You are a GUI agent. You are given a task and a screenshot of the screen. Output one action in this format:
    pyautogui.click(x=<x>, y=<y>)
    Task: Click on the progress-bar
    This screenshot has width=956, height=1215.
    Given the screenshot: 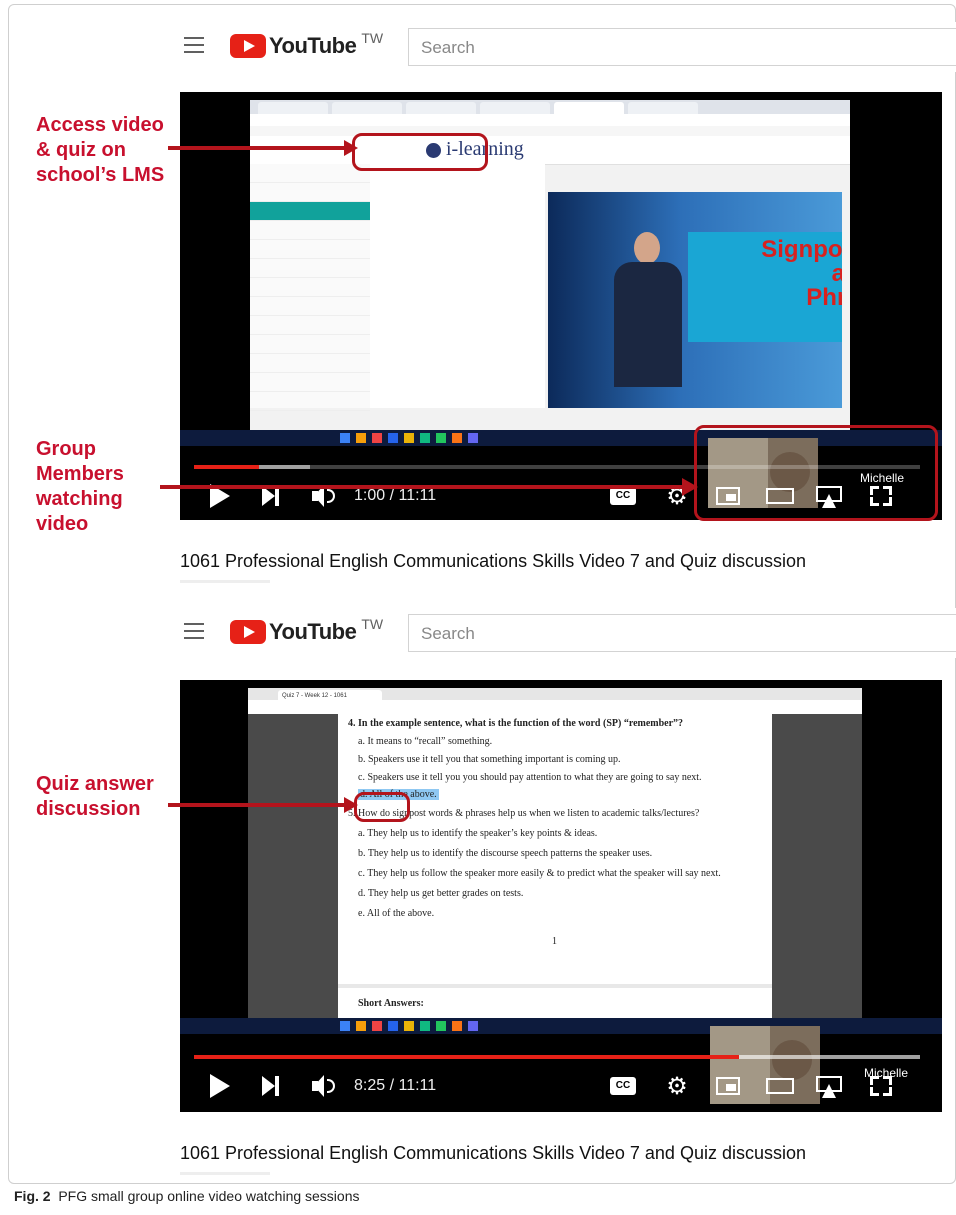 What is the action you would take?
    pyautogui.click(x=557, y=1057)
    